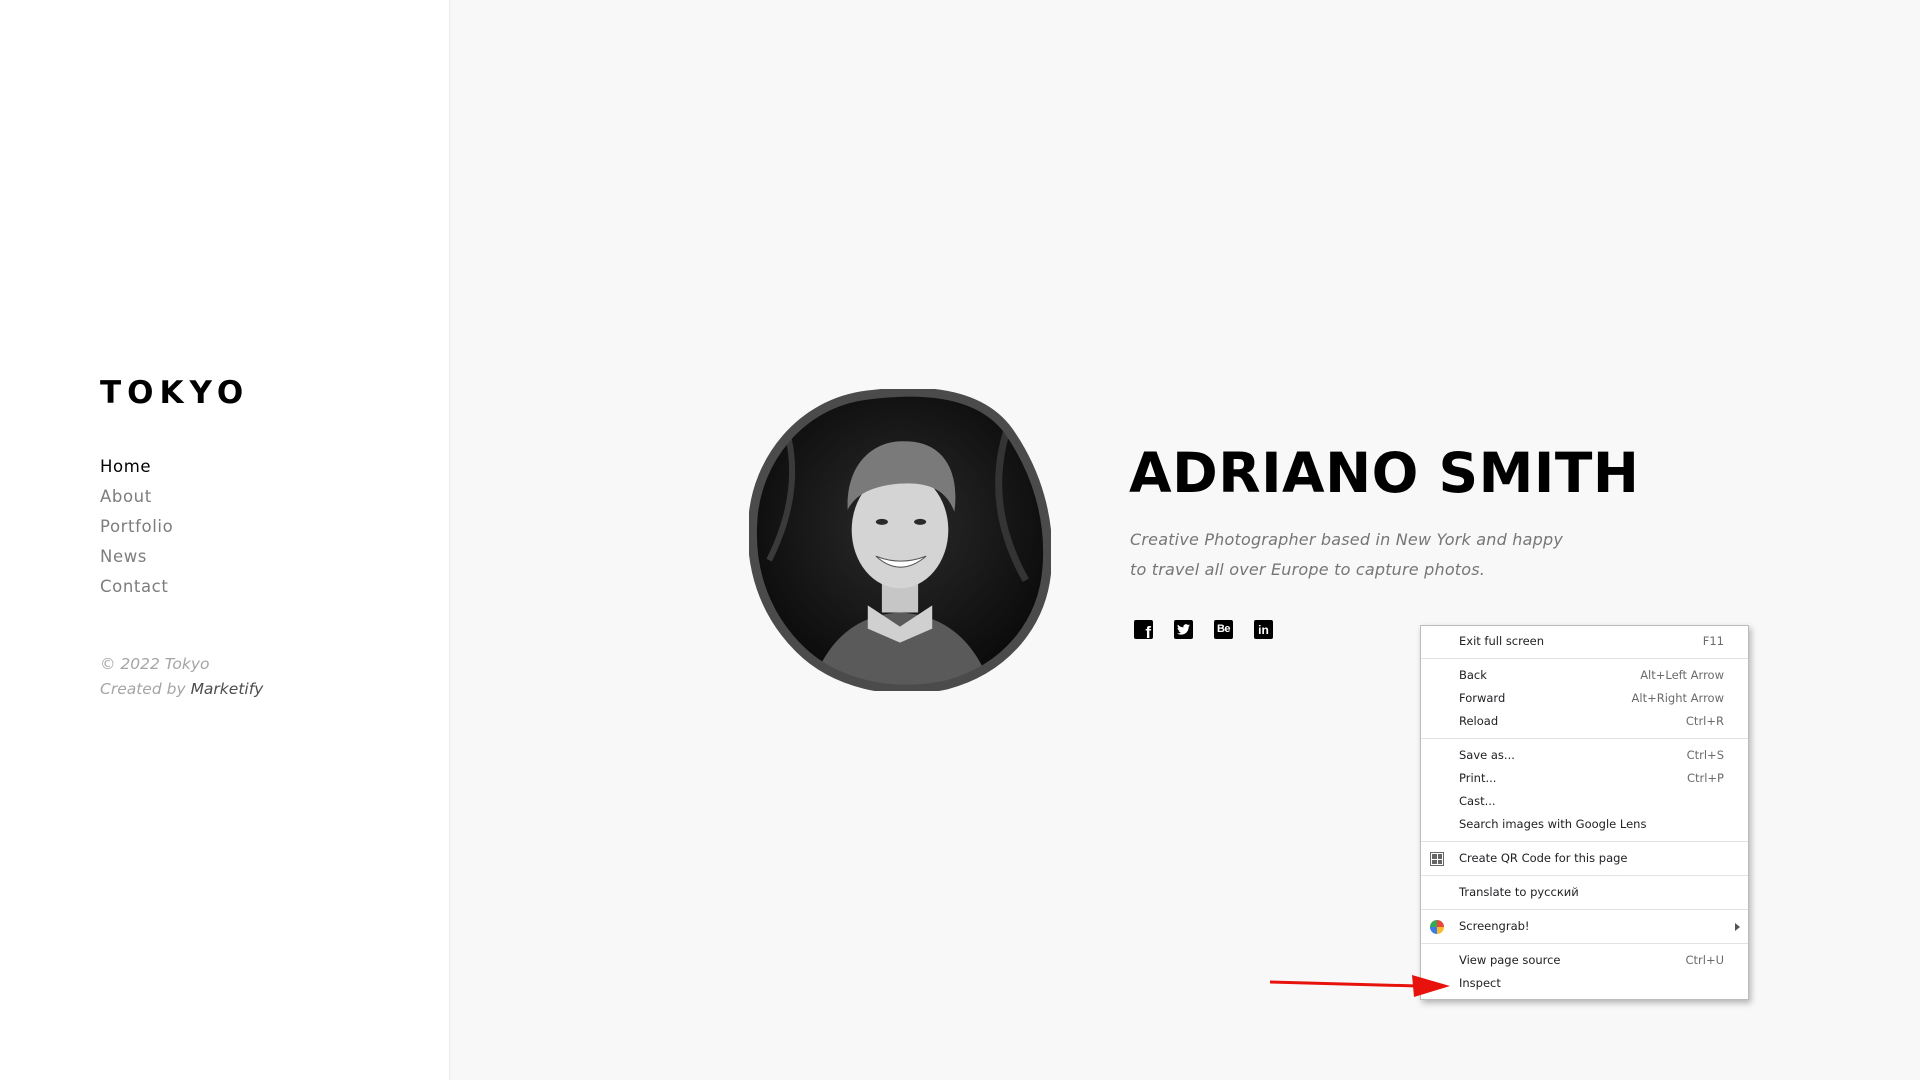 This screenshot has height=1080, width=1920. Describe the element at coordinates (1223, 629) in the screenshot. I see `behance-icon: Be` at that location.